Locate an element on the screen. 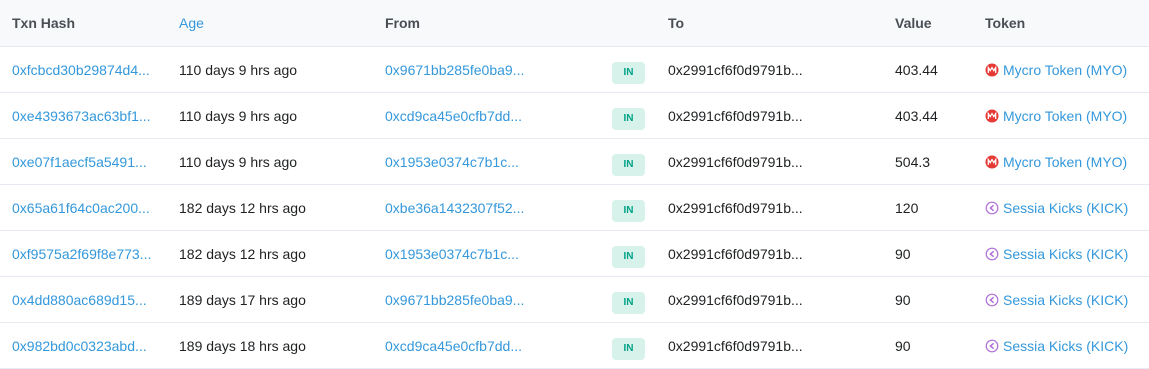 The image size is (1149, 369). age-text: 189 days 18 hrs ago is located at coordinates (242, 345).